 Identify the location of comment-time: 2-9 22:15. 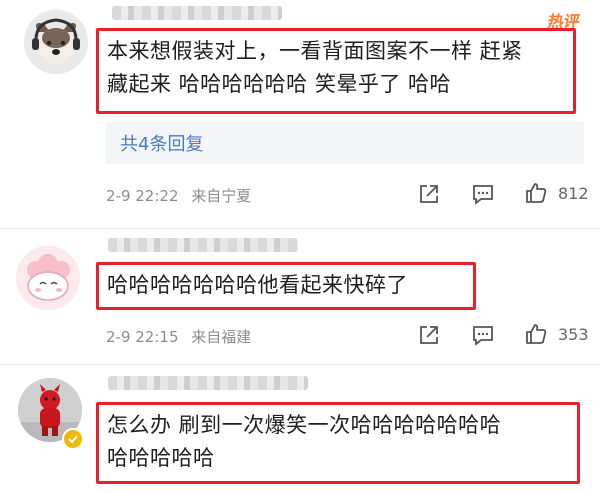
(142, 337).